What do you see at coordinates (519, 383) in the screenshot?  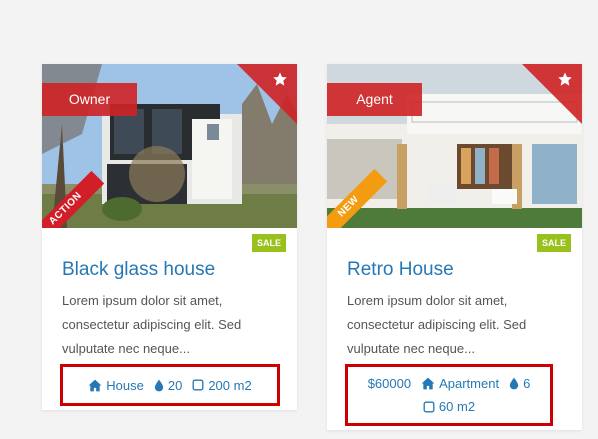 I see `meta-baths: 6` at bounding box center [519, 383].